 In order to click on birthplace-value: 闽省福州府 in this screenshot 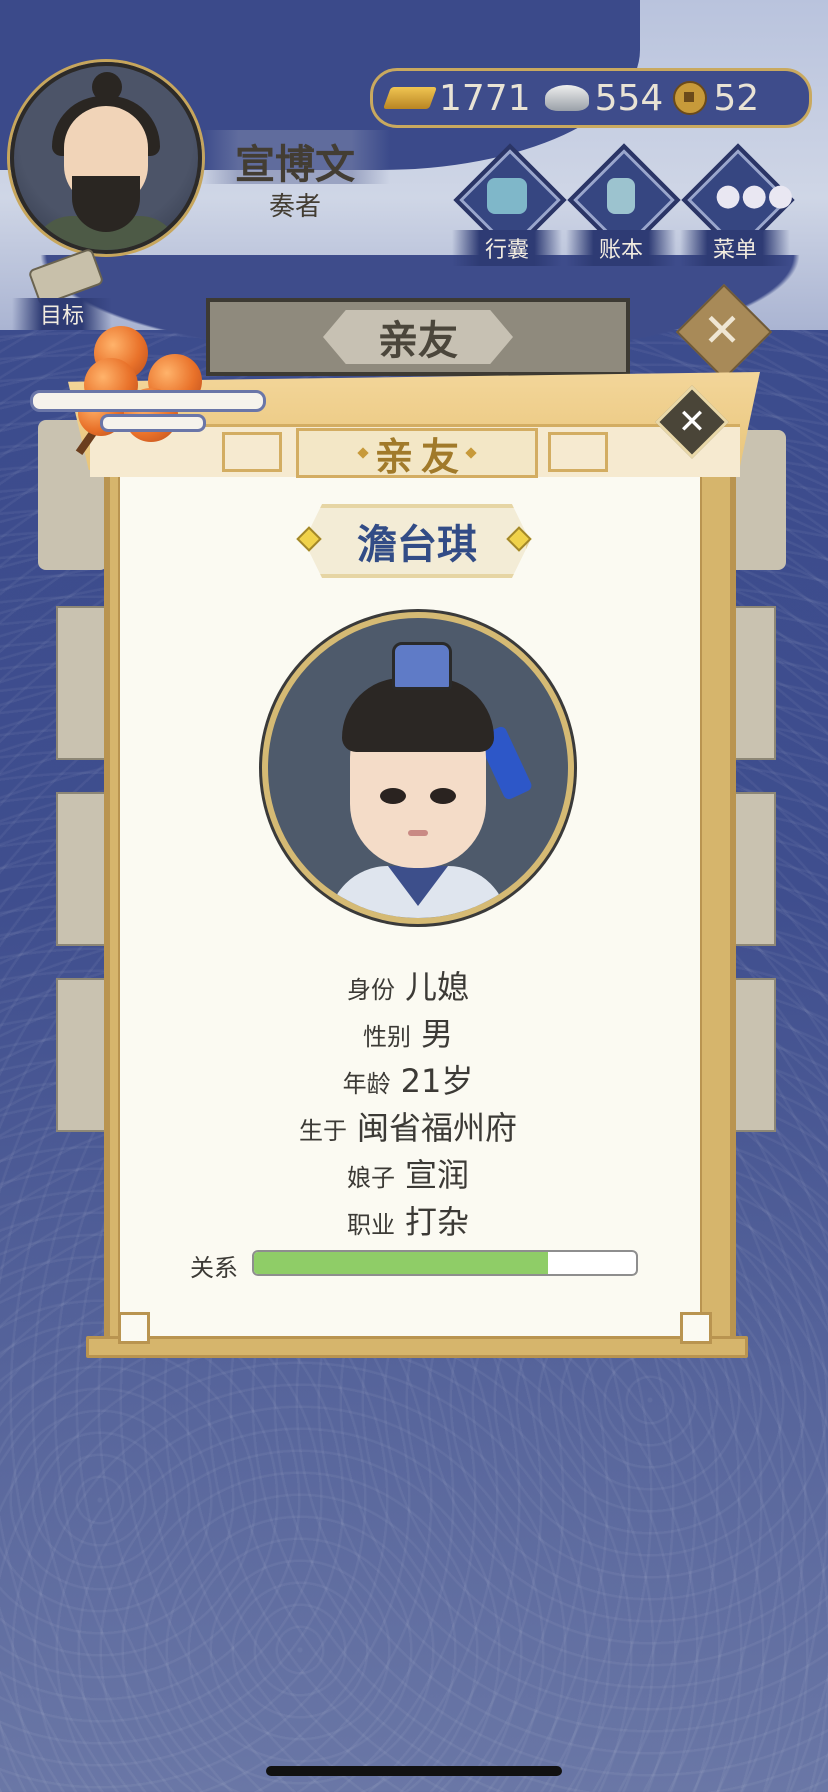, I will do `click(436, 1128)`.